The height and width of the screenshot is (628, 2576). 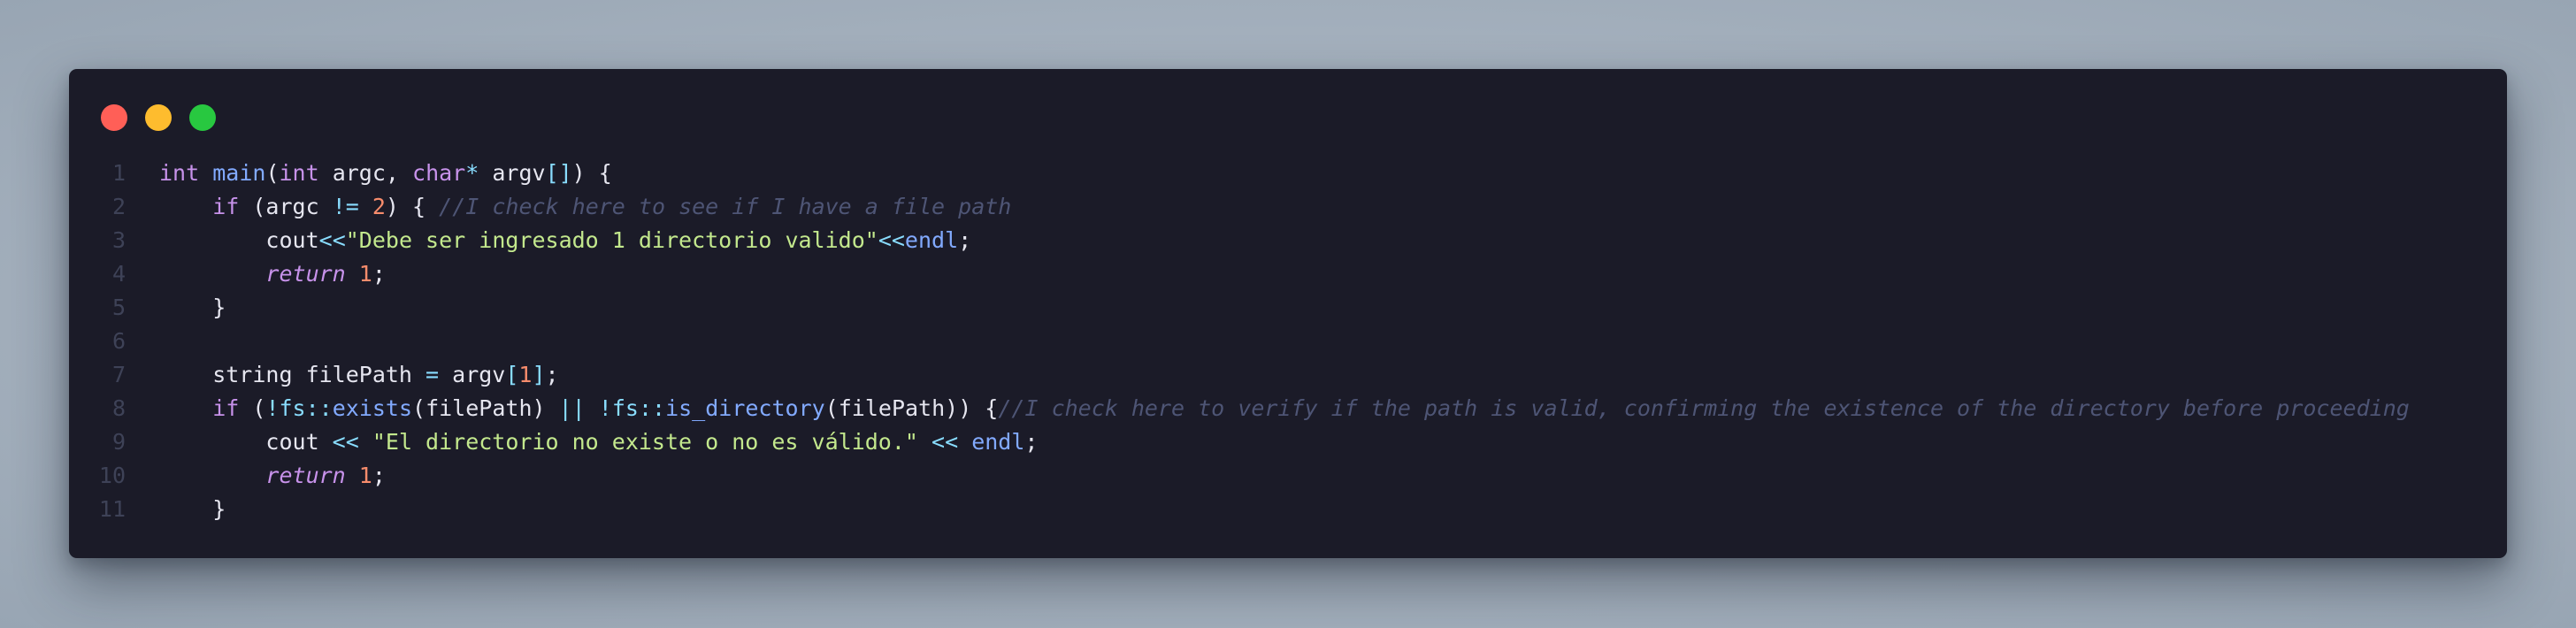 I want to click on code-line: 7 string filePath = argv[1];, so click(x=1288, y=375).